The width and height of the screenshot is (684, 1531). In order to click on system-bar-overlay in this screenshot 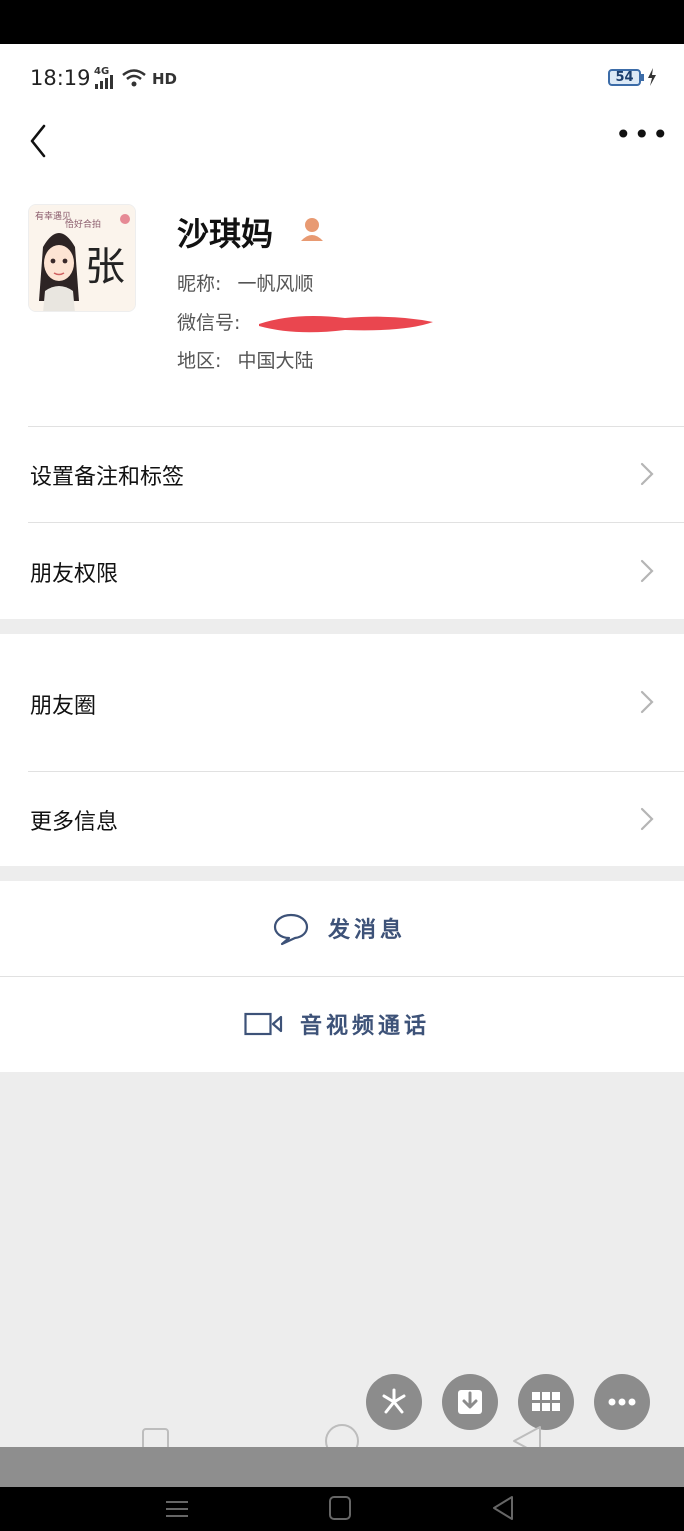, I will do `click(342, 1467)`.